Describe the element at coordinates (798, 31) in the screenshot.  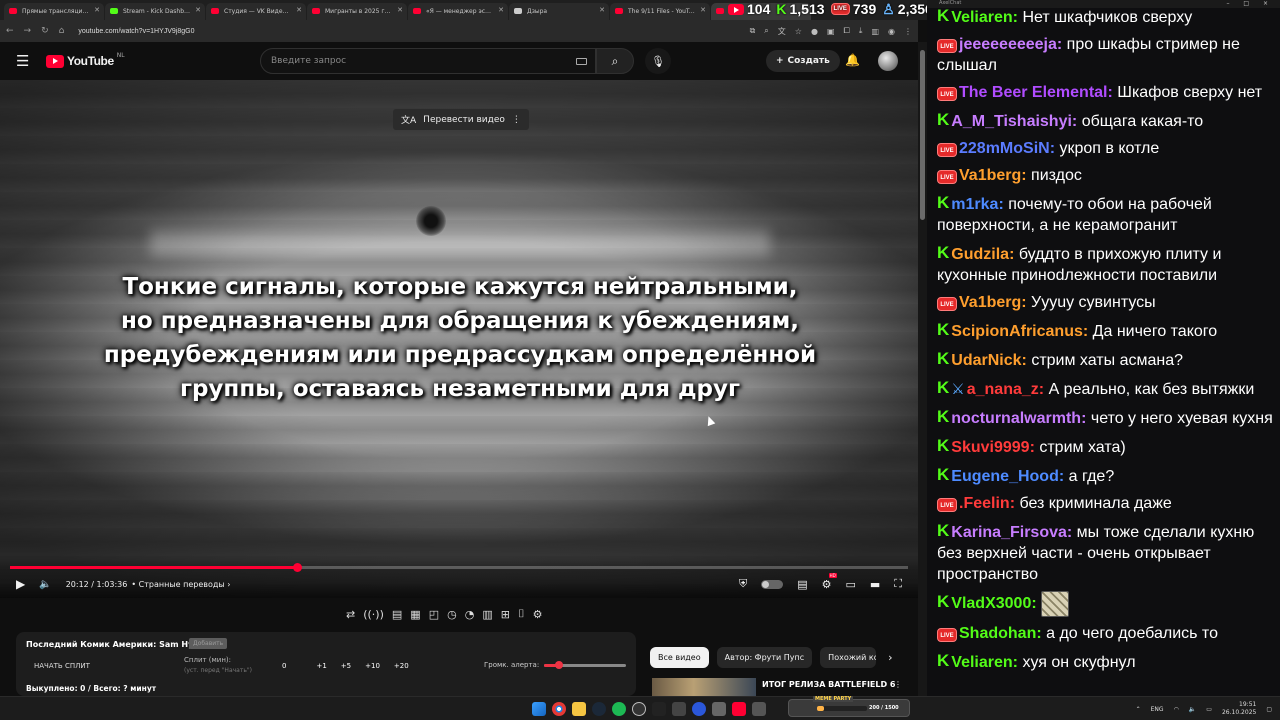
I see `bookmark-star-icon: ☆` at that location.